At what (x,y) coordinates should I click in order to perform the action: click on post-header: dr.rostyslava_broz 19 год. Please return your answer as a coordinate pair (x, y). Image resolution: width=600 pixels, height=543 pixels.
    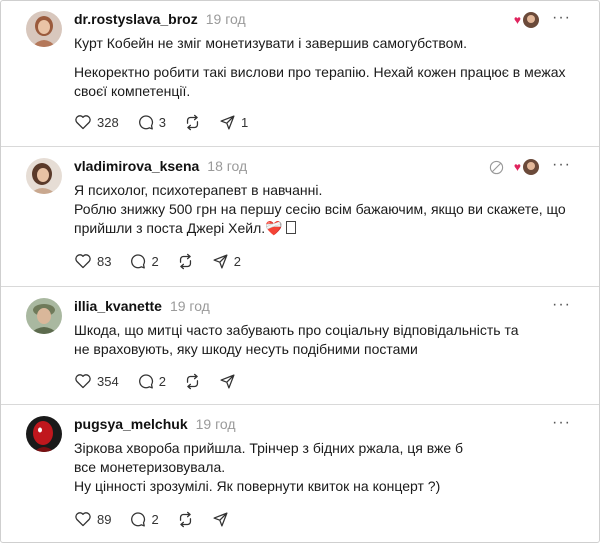
    Looking at the image, I should click on (160, 21).